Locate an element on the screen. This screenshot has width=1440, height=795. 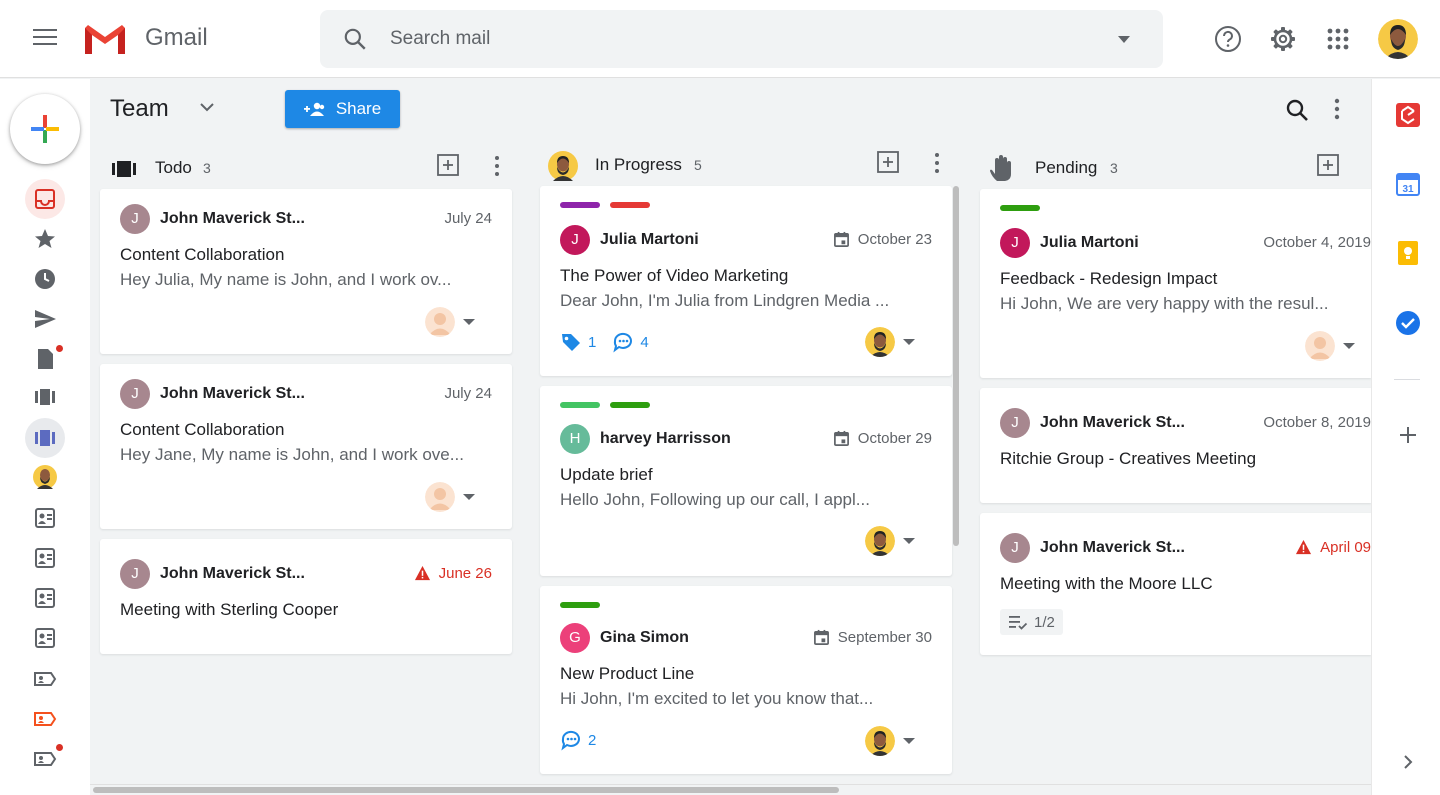
top-bar: Gmail is located at coordinates (720, 39).